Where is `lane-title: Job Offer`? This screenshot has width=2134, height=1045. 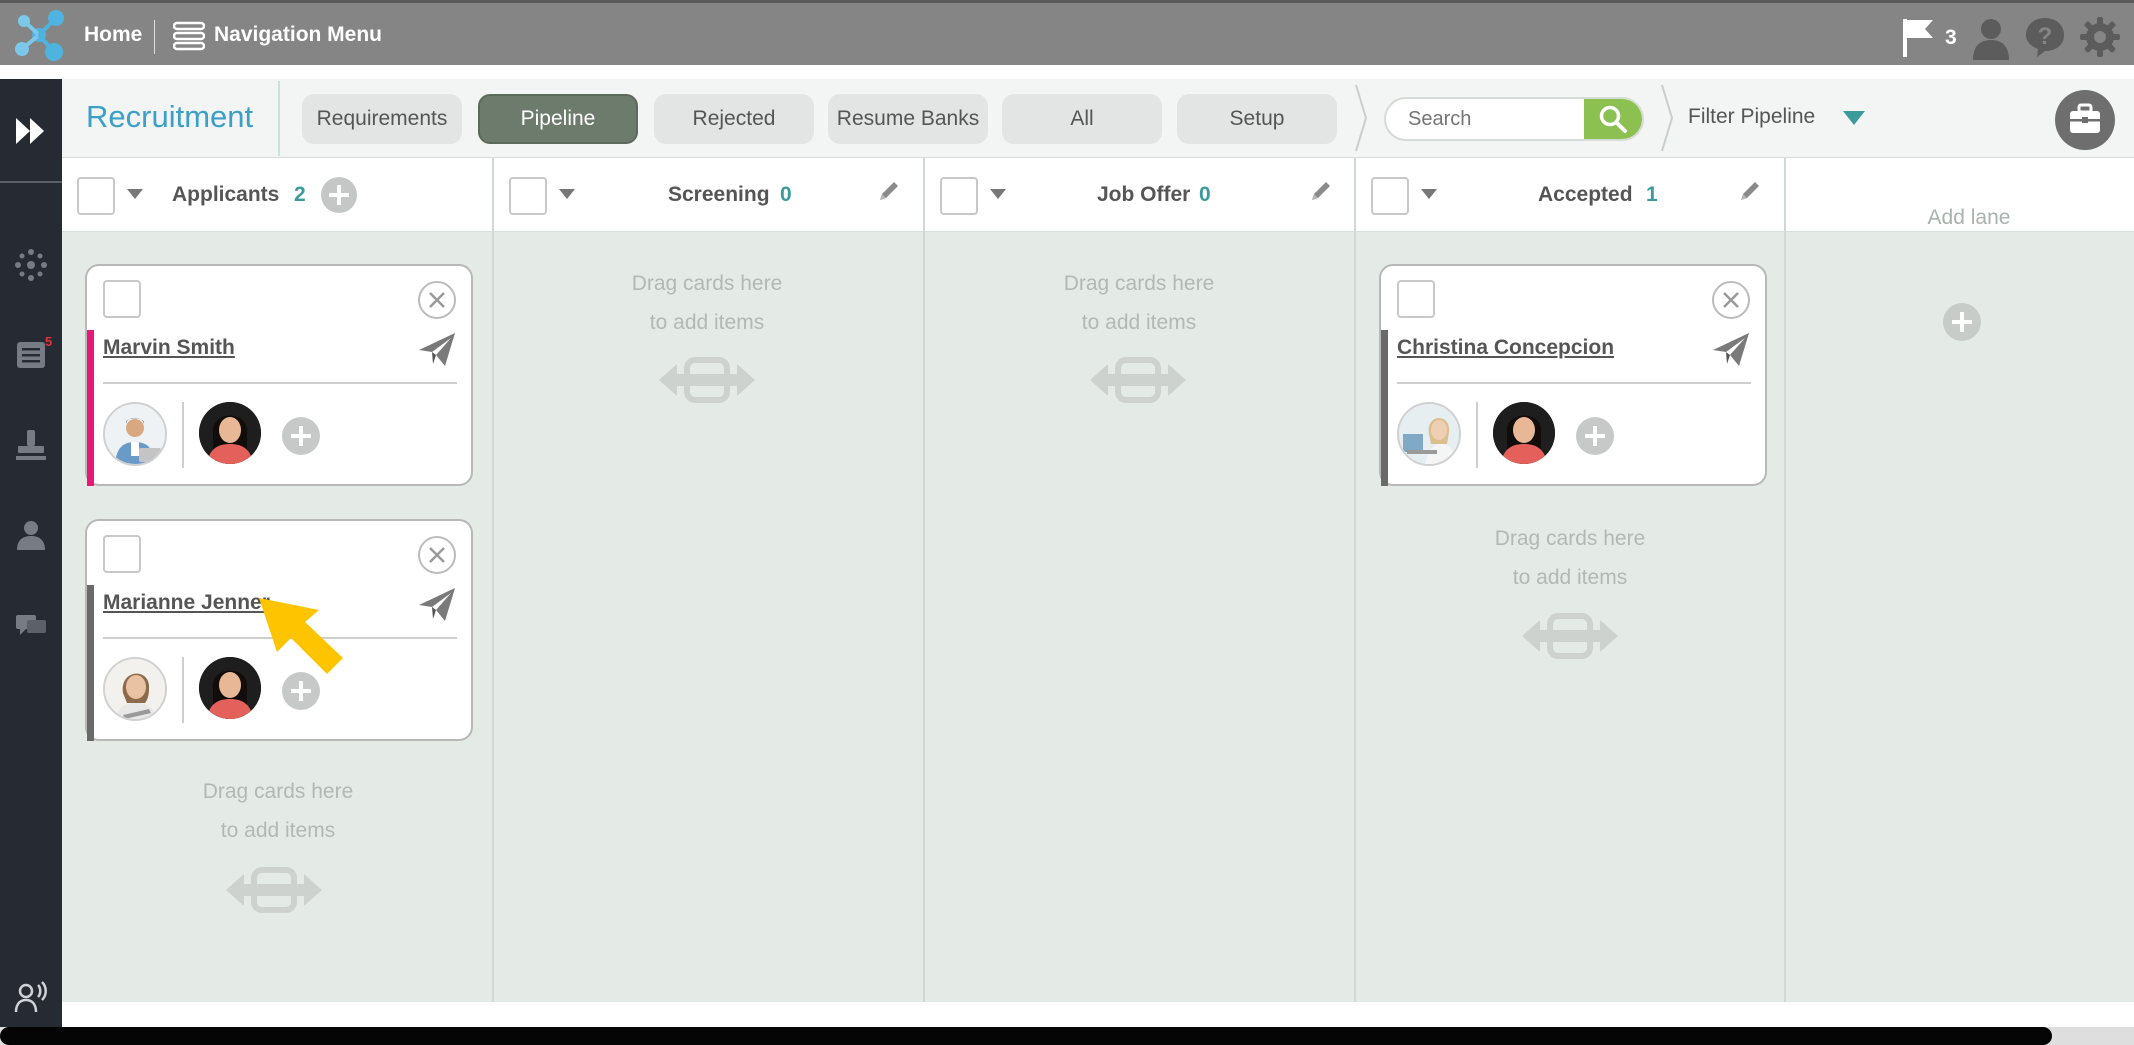 lane-title: Job Offer is located at coordinates (1144, 194).